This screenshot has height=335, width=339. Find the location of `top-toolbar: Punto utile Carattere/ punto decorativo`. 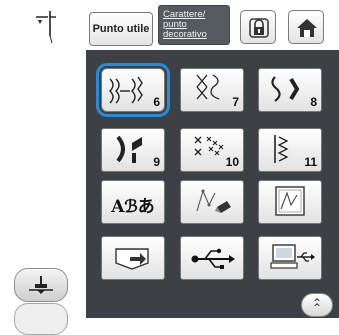

top-toolbar: Punto utile Carattere/ punto decorativo is located at coordinates (212, 25).